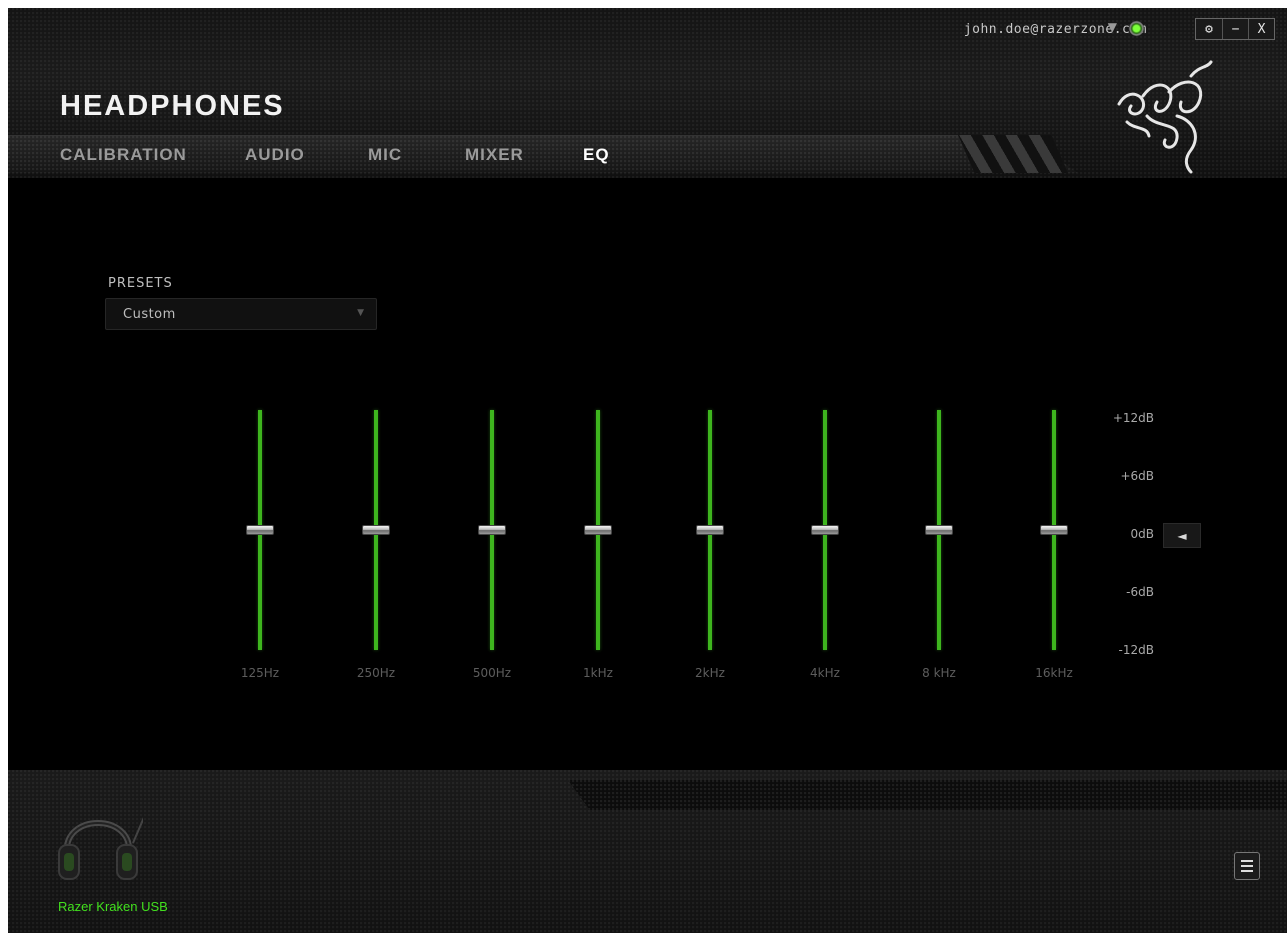  I want to click on page-title: HEADPHONES, so click(172, 106).